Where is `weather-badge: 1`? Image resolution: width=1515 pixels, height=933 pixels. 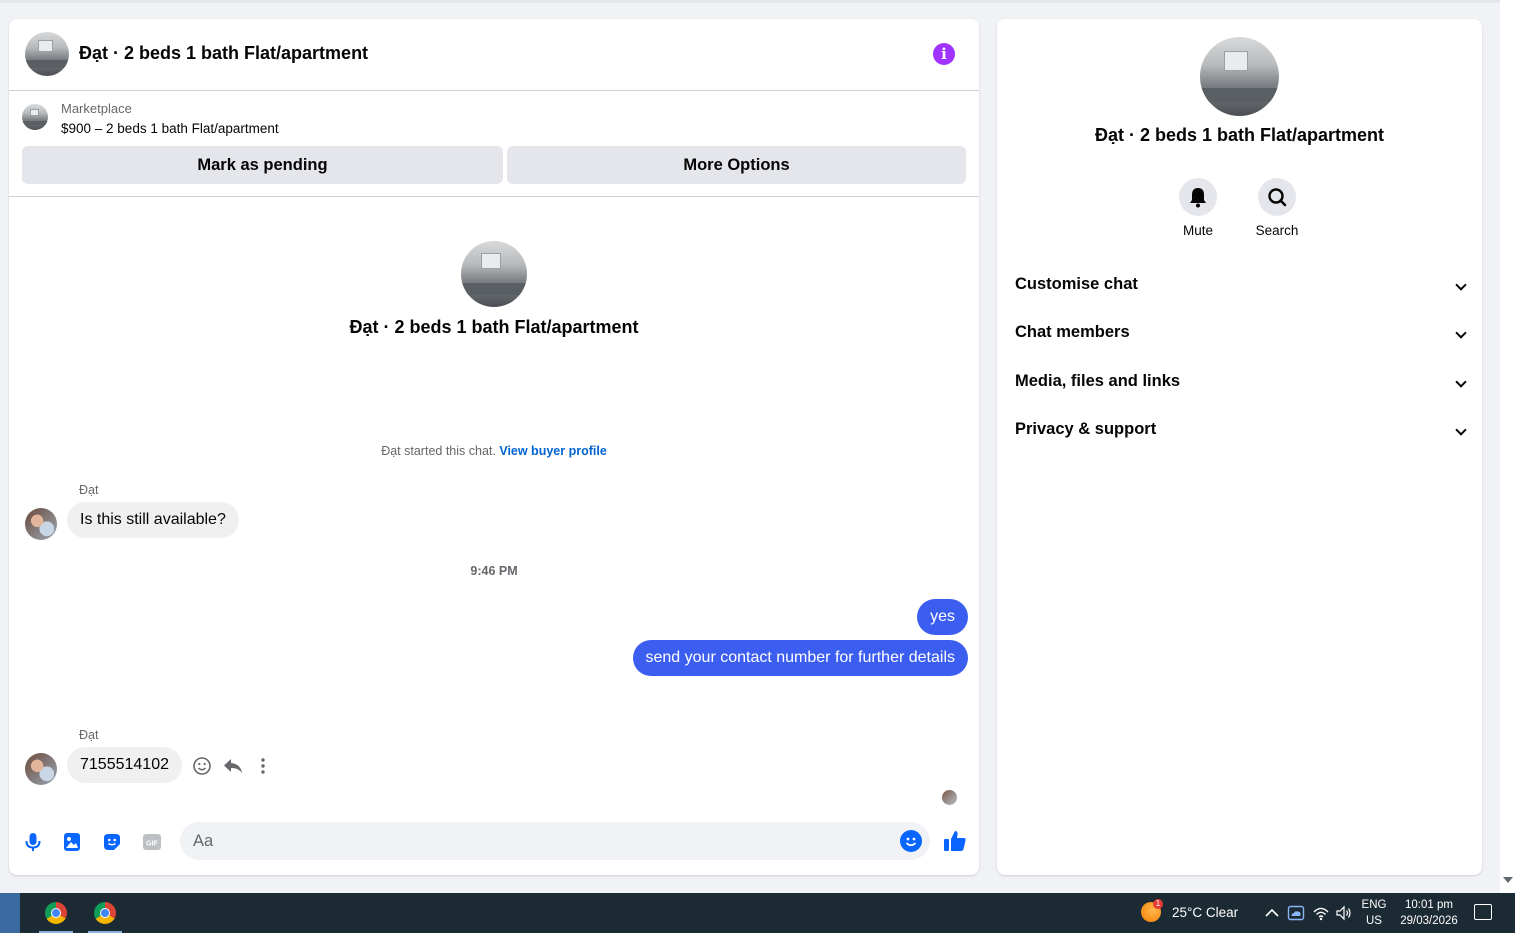
weather-badge: 1 is located at coordinates (1158, 904).